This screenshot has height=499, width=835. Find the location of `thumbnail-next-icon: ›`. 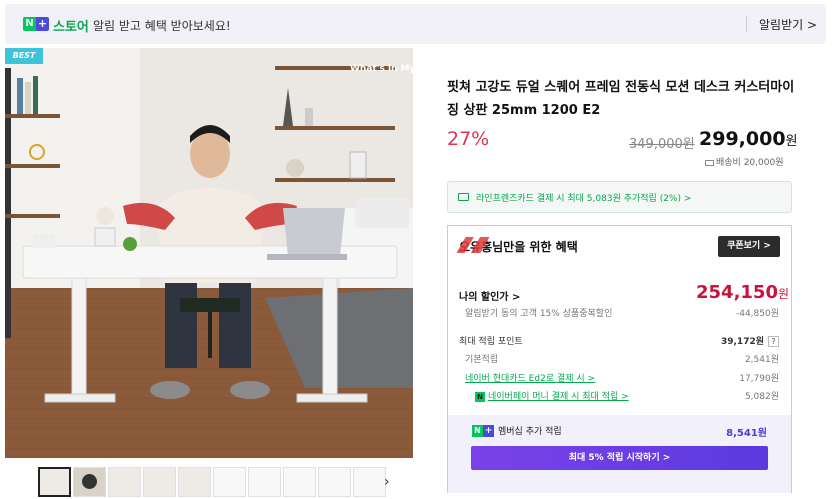

thumbnail-next-icon: › is located at coordinates (387, 482).